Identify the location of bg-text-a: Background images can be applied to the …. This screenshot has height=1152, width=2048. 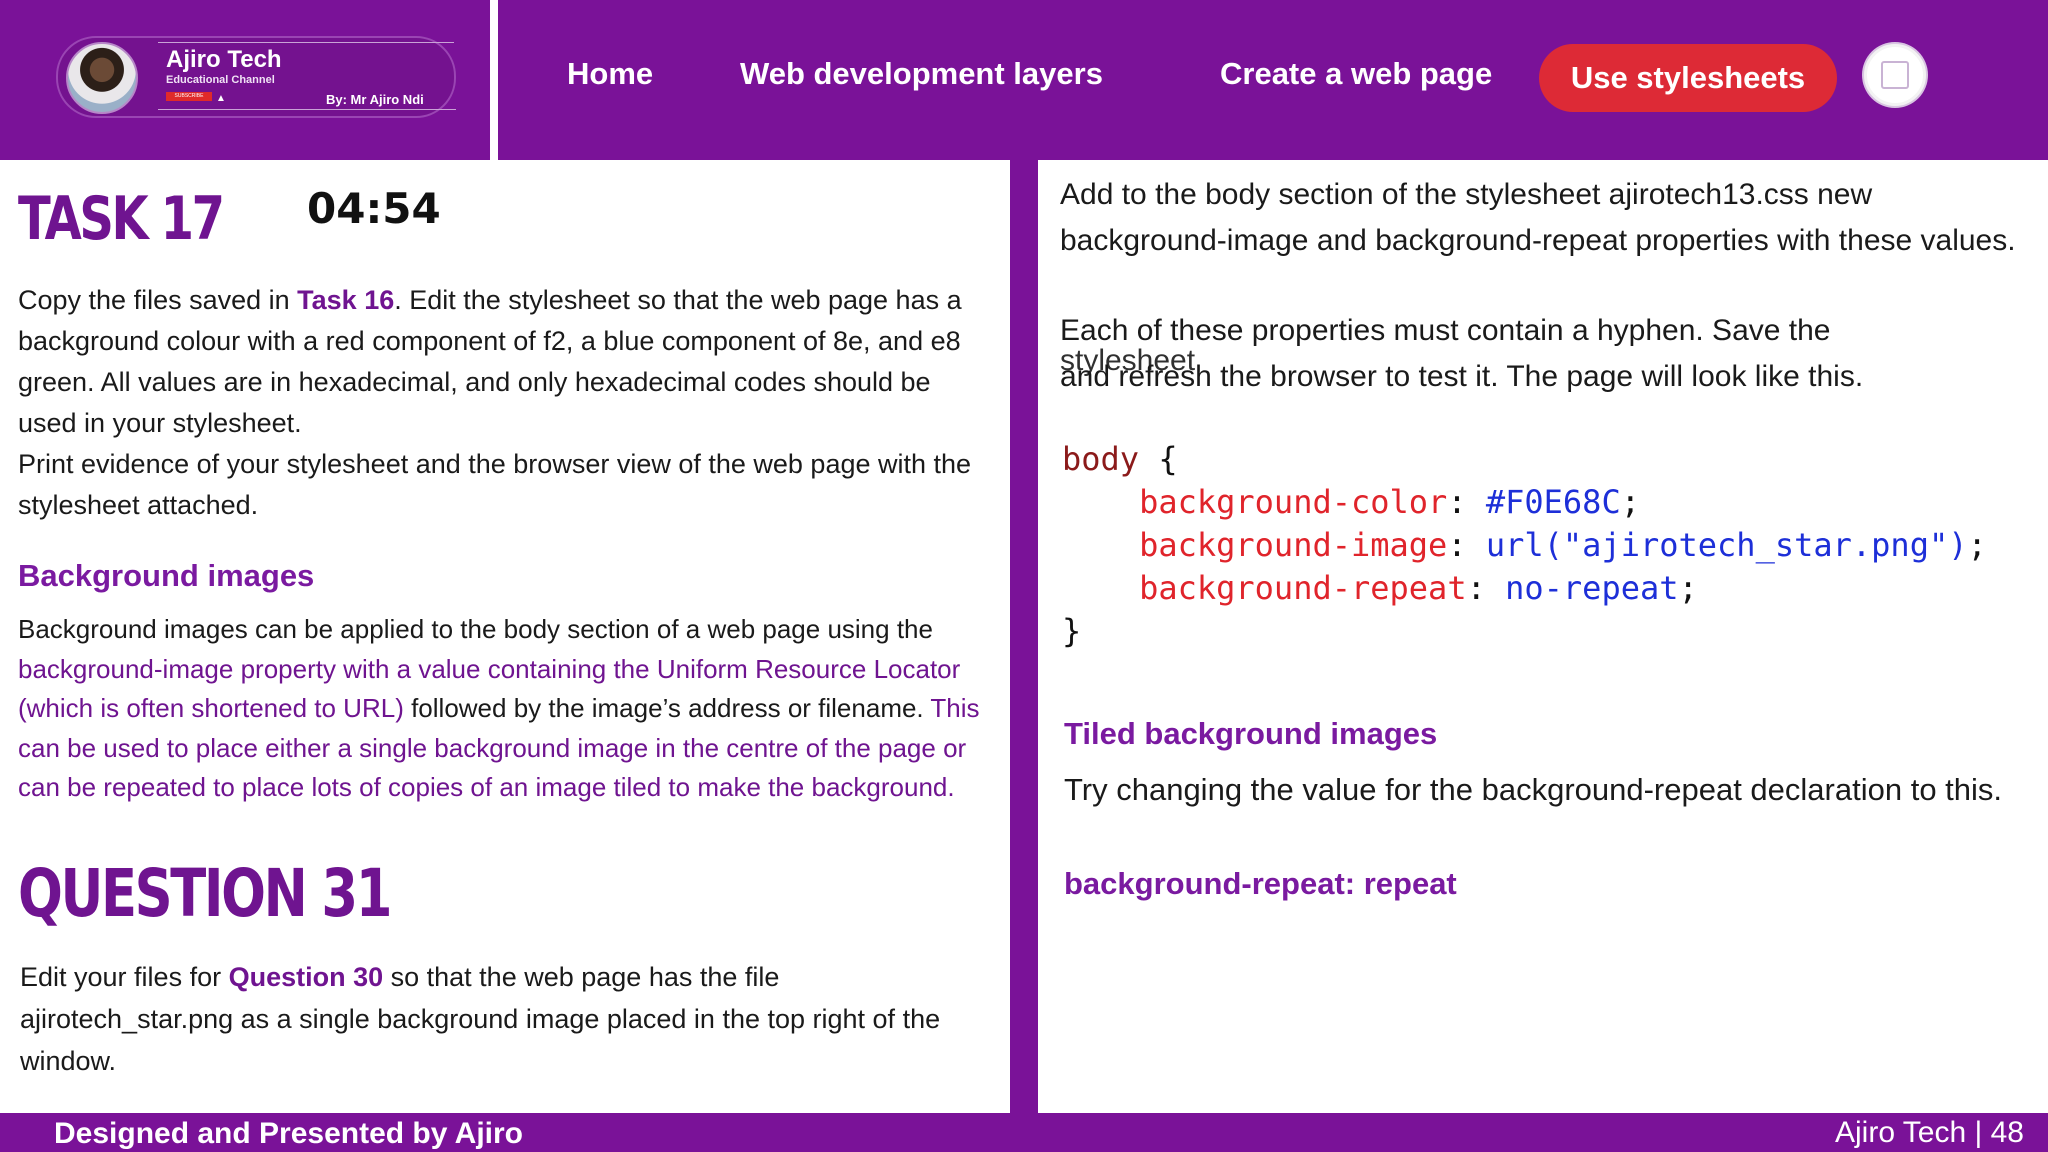
(475, 629).